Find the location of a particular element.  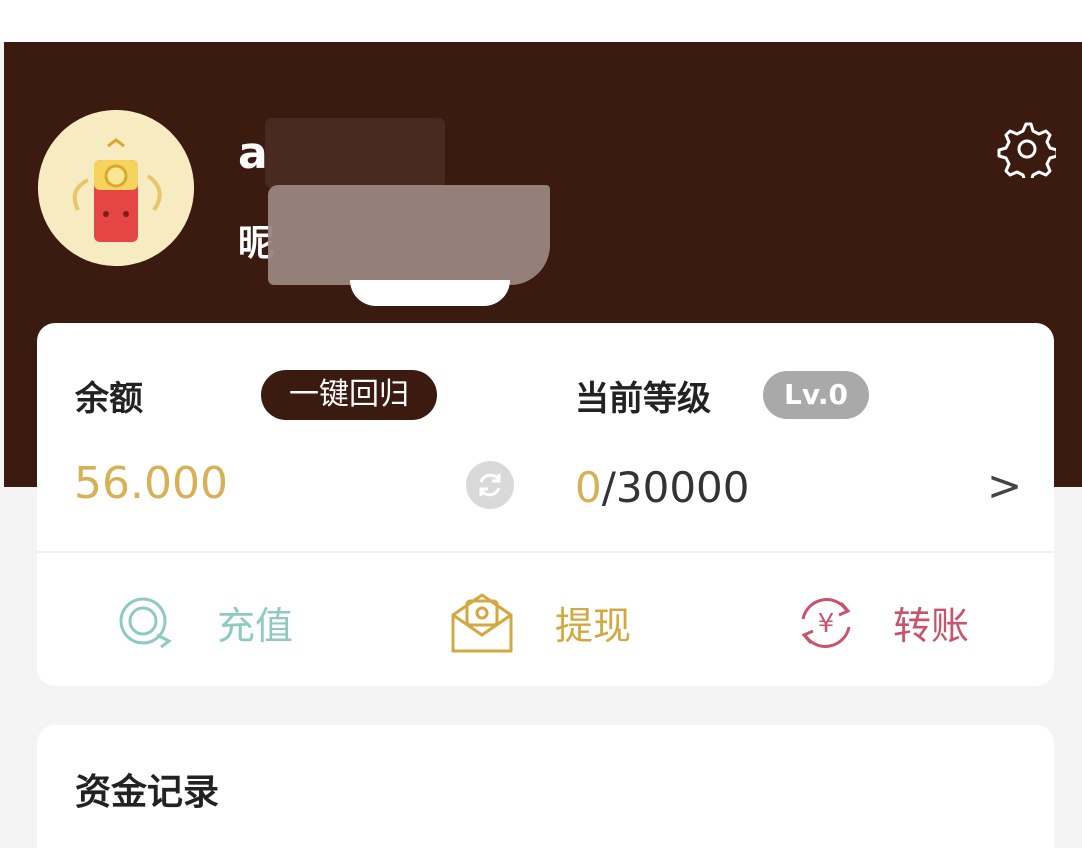

recharge-icon is located at coordinates (146, 622).